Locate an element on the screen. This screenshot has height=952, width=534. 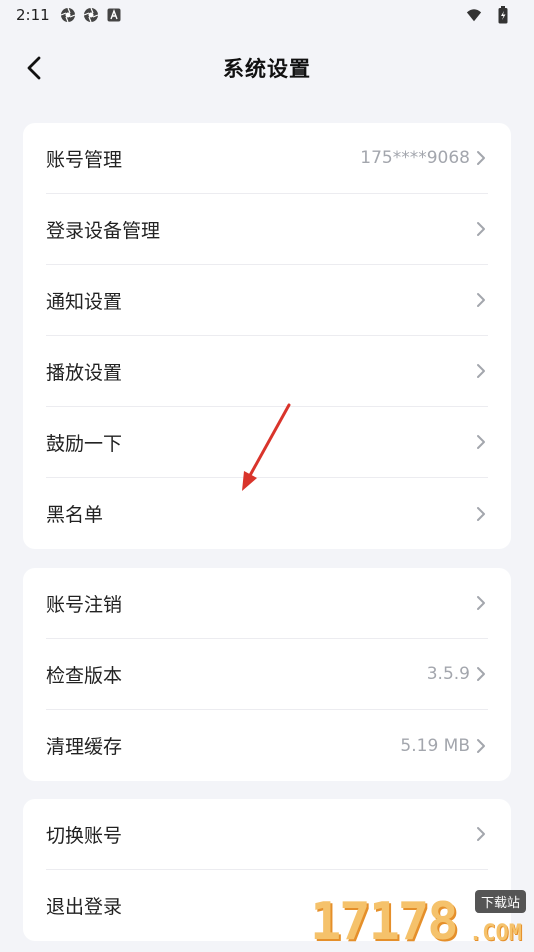
settings-row-label: 清理缓存 is located at coordinates (223, 745).